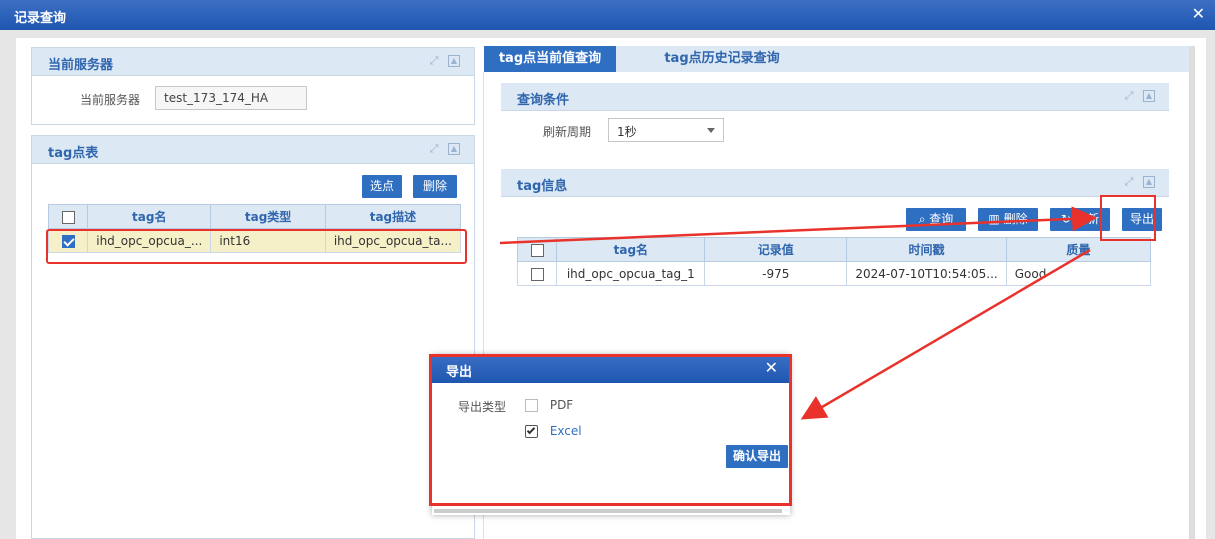  I want to click on tab-bar: tag点当前值查询 tag点历史记录查询, so click(836, 59).